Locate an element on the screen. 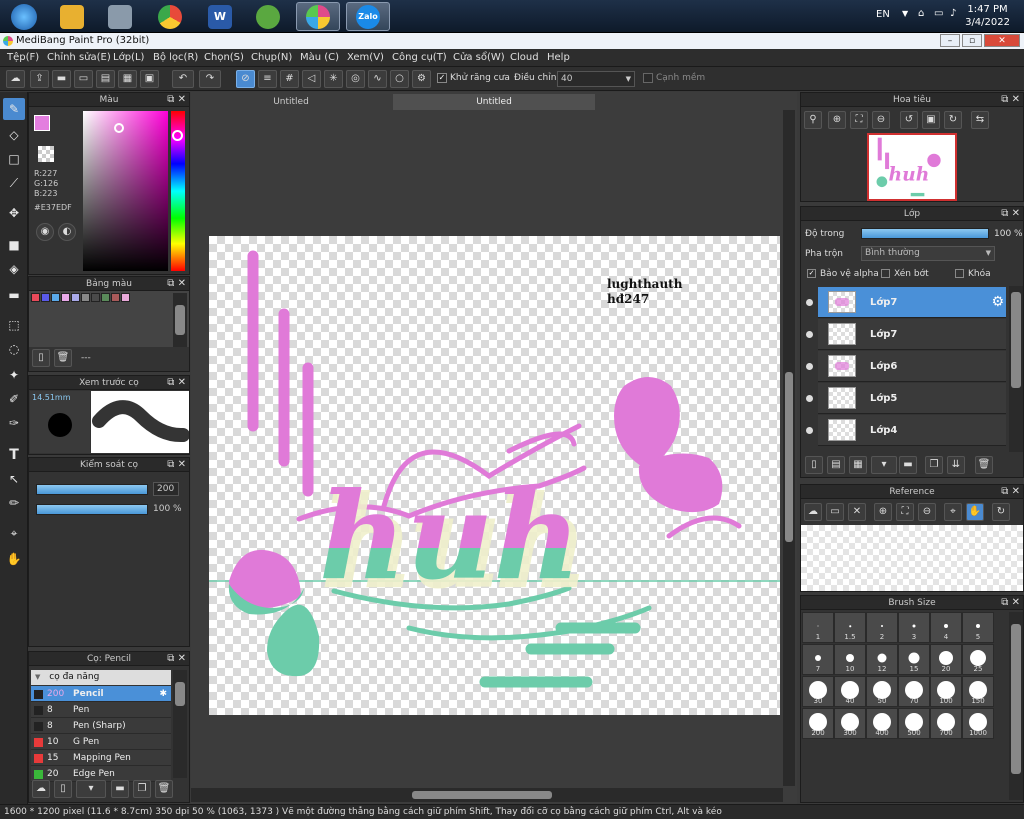 The height and width of the screenshot is (819, 1024). grid-icon: ▣ is located at coordinates (149, 79).